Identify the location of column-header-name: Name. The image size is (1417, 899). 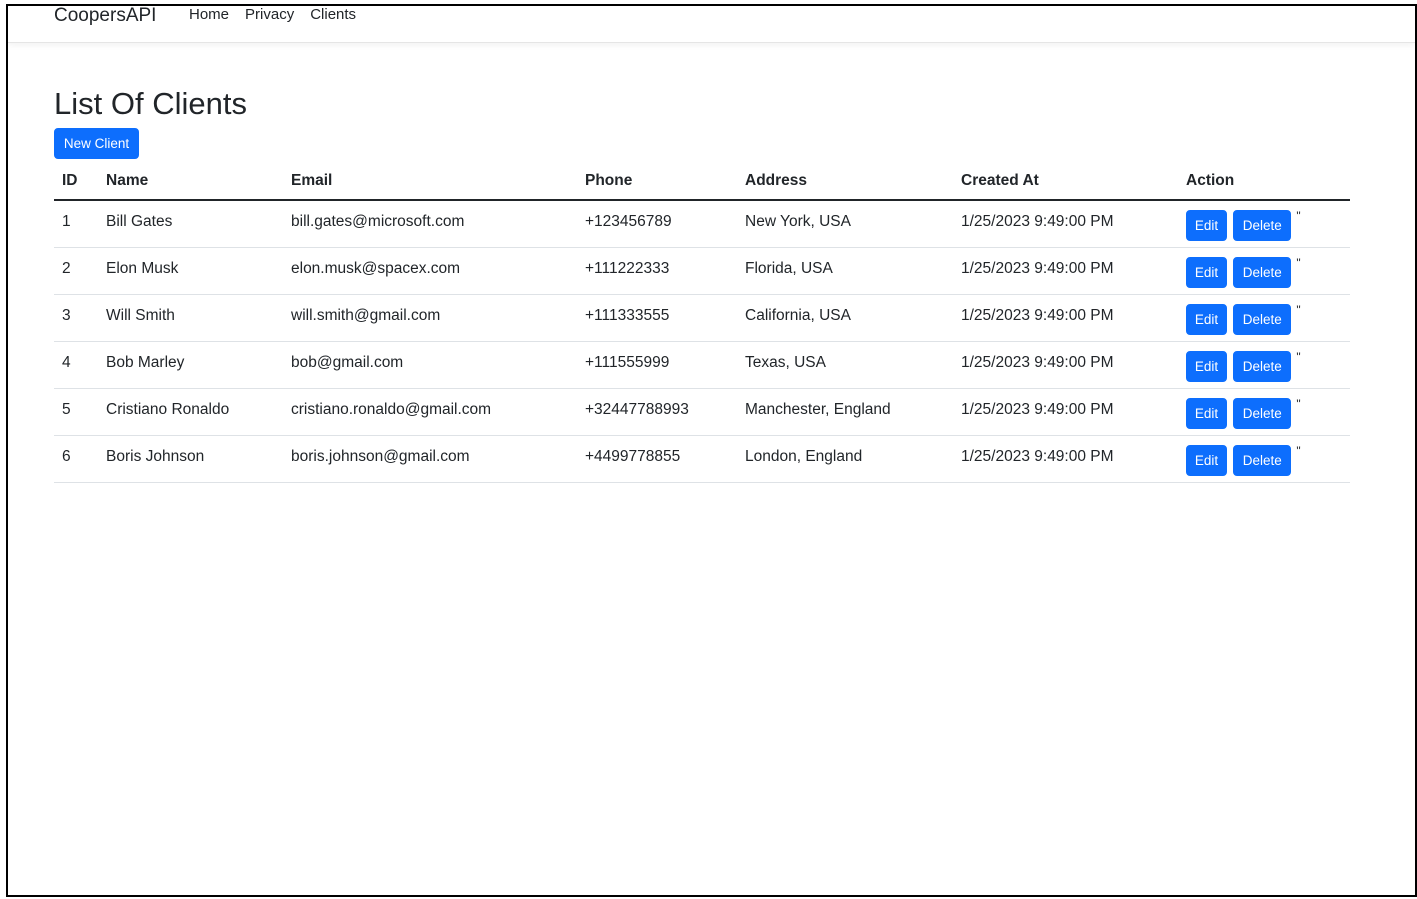
(190, 182).